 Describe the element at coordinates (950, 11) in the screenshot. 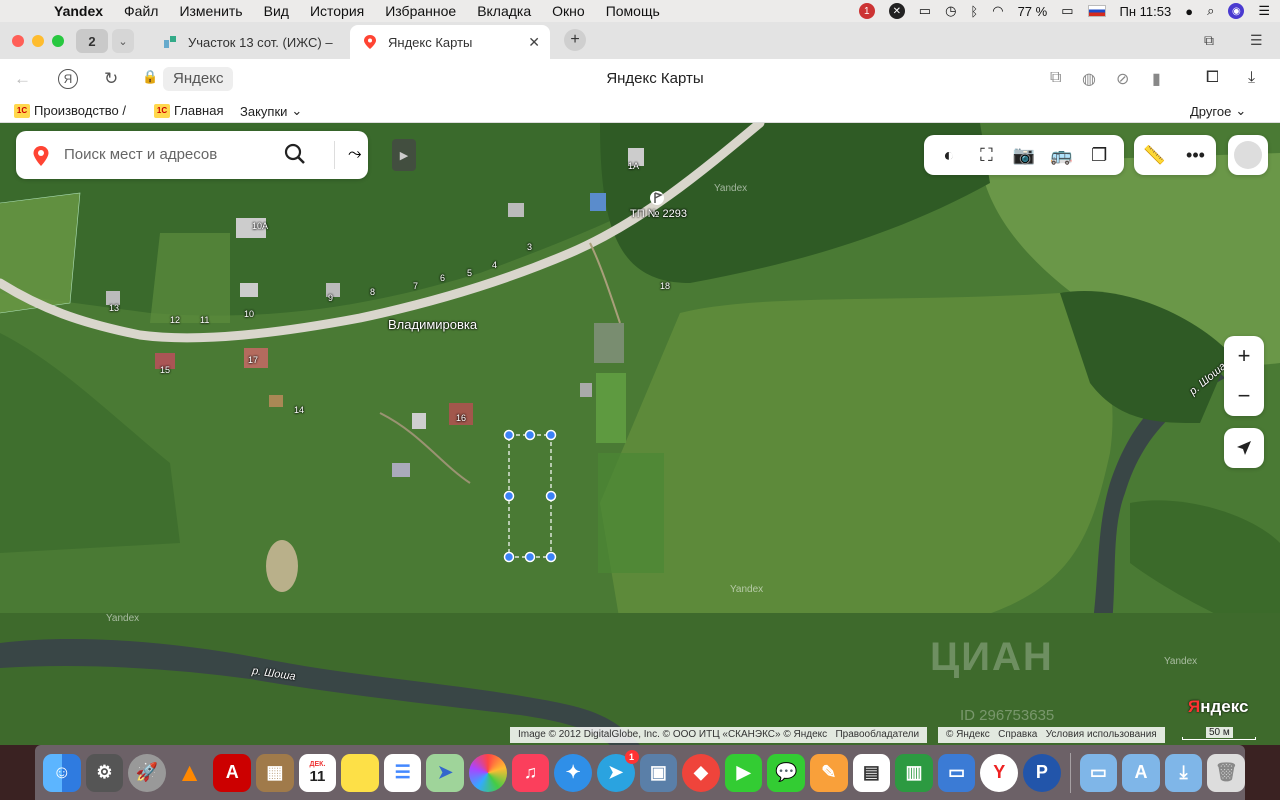

I see `time-machine-icon: ◷` at that location.